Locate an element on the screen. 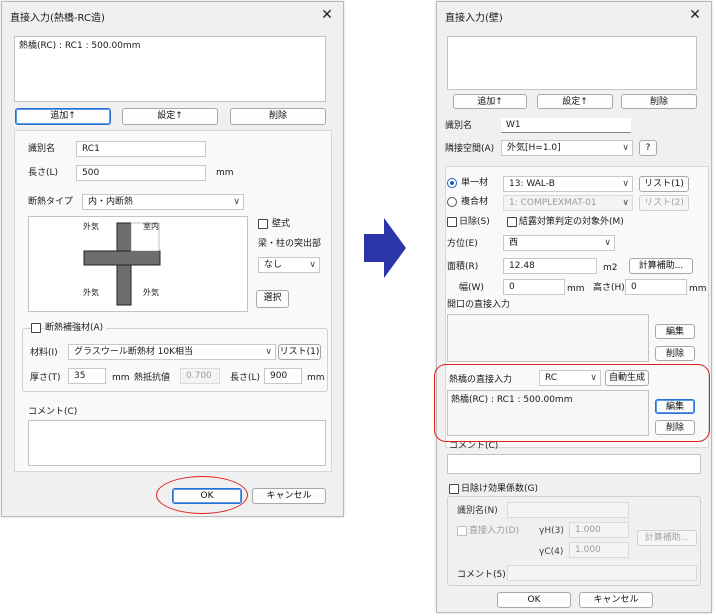 The width and height of the screenshot is (716, 616). single-material-select: 13: WAL-B ∨ is located at coordinates (568, 184).